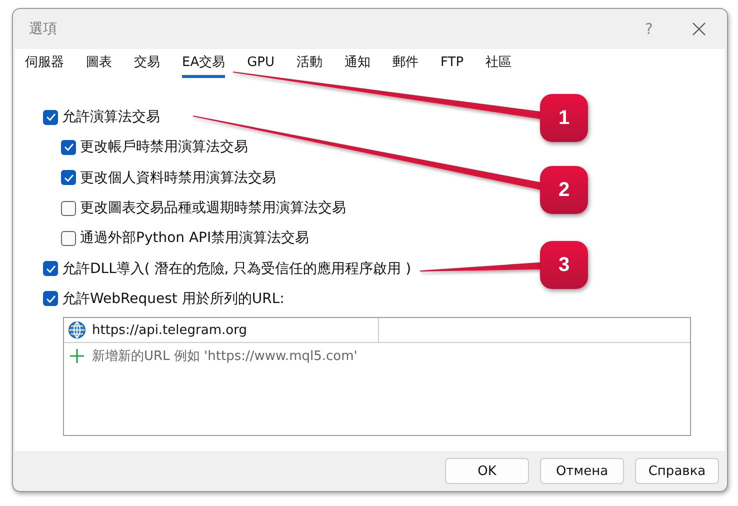 The height and width of the screenshot is (506, 738). Describe the element at coordinates (499, 65) in the screenshot. I see `tab: 社區` at that location.